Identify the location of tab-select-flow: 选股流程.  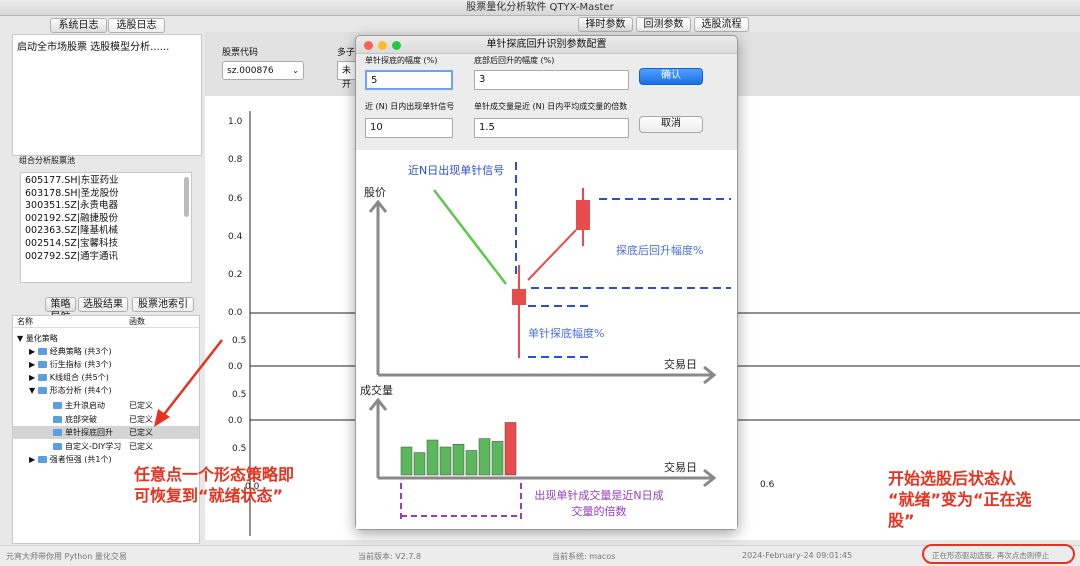
(721, 24).